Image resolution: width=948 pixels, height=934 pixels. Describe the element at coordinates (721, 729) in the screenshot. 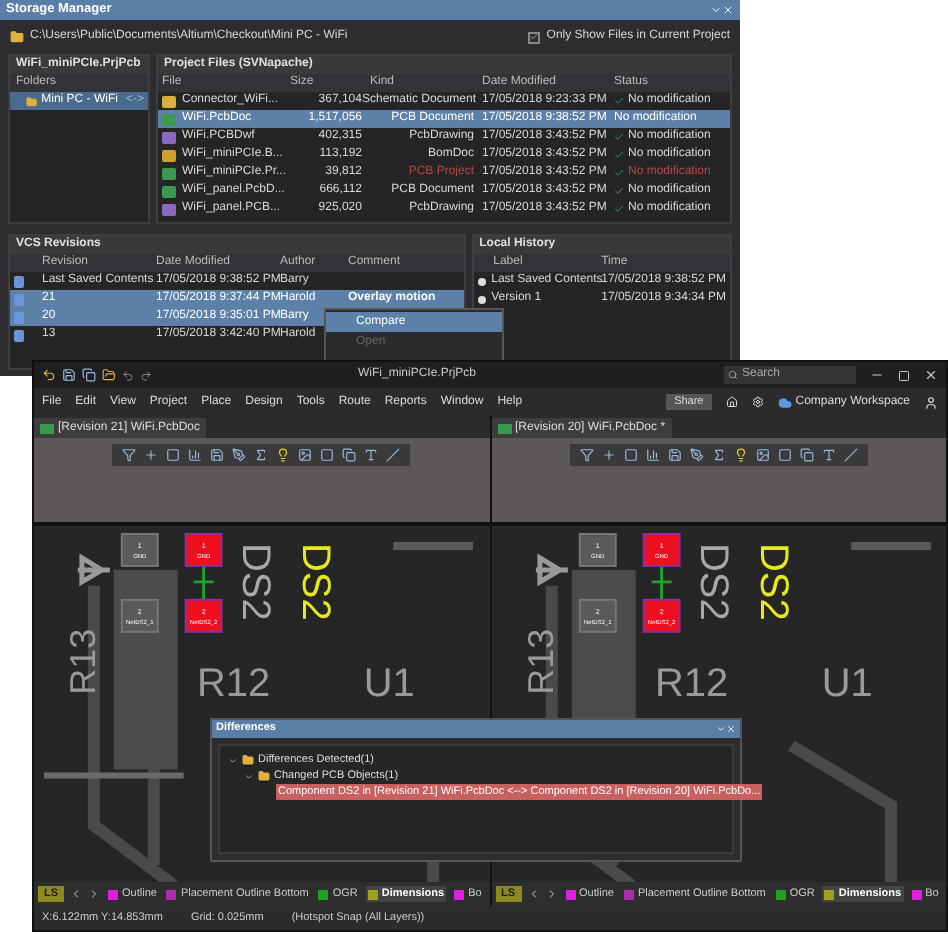

I see `dropdown-icon` at that location.